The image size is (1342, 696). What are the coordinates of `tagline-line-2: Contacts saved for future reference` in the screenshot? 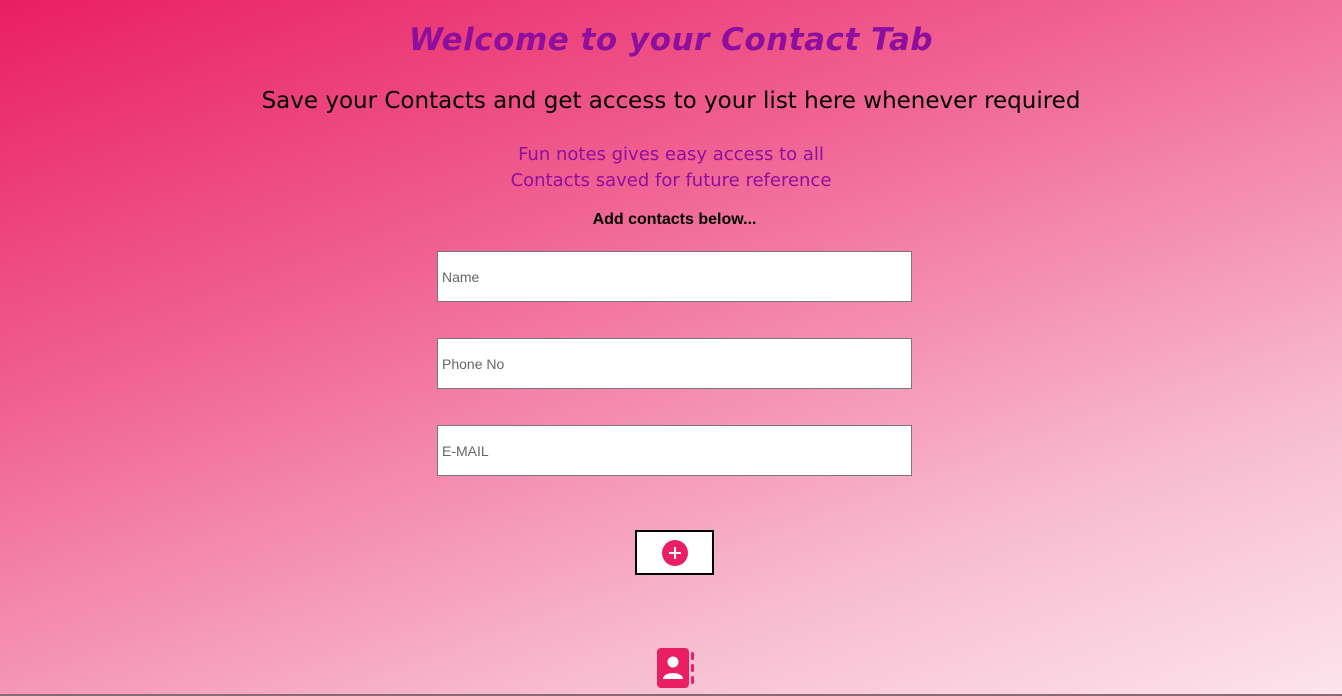 It's located at (671, 180).